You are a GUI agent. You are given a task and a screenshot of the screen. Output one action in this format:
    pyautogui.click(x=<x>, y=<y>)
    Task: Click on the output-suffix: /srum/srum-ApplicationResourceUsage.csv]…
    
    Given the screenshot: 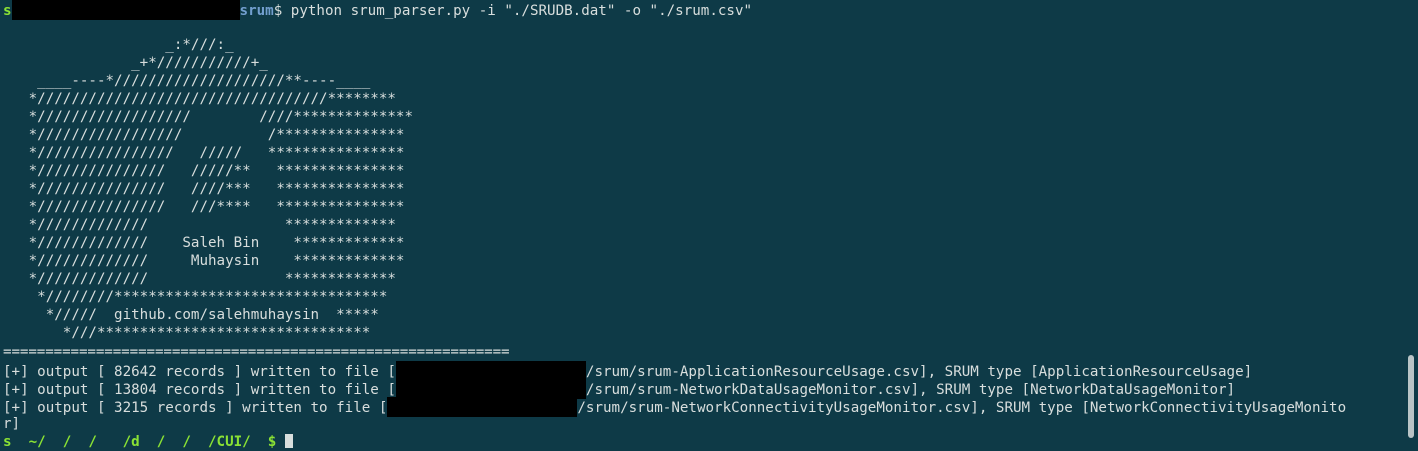 What is the action you would take?
    pyautogui.click(x=919, y=372)
    